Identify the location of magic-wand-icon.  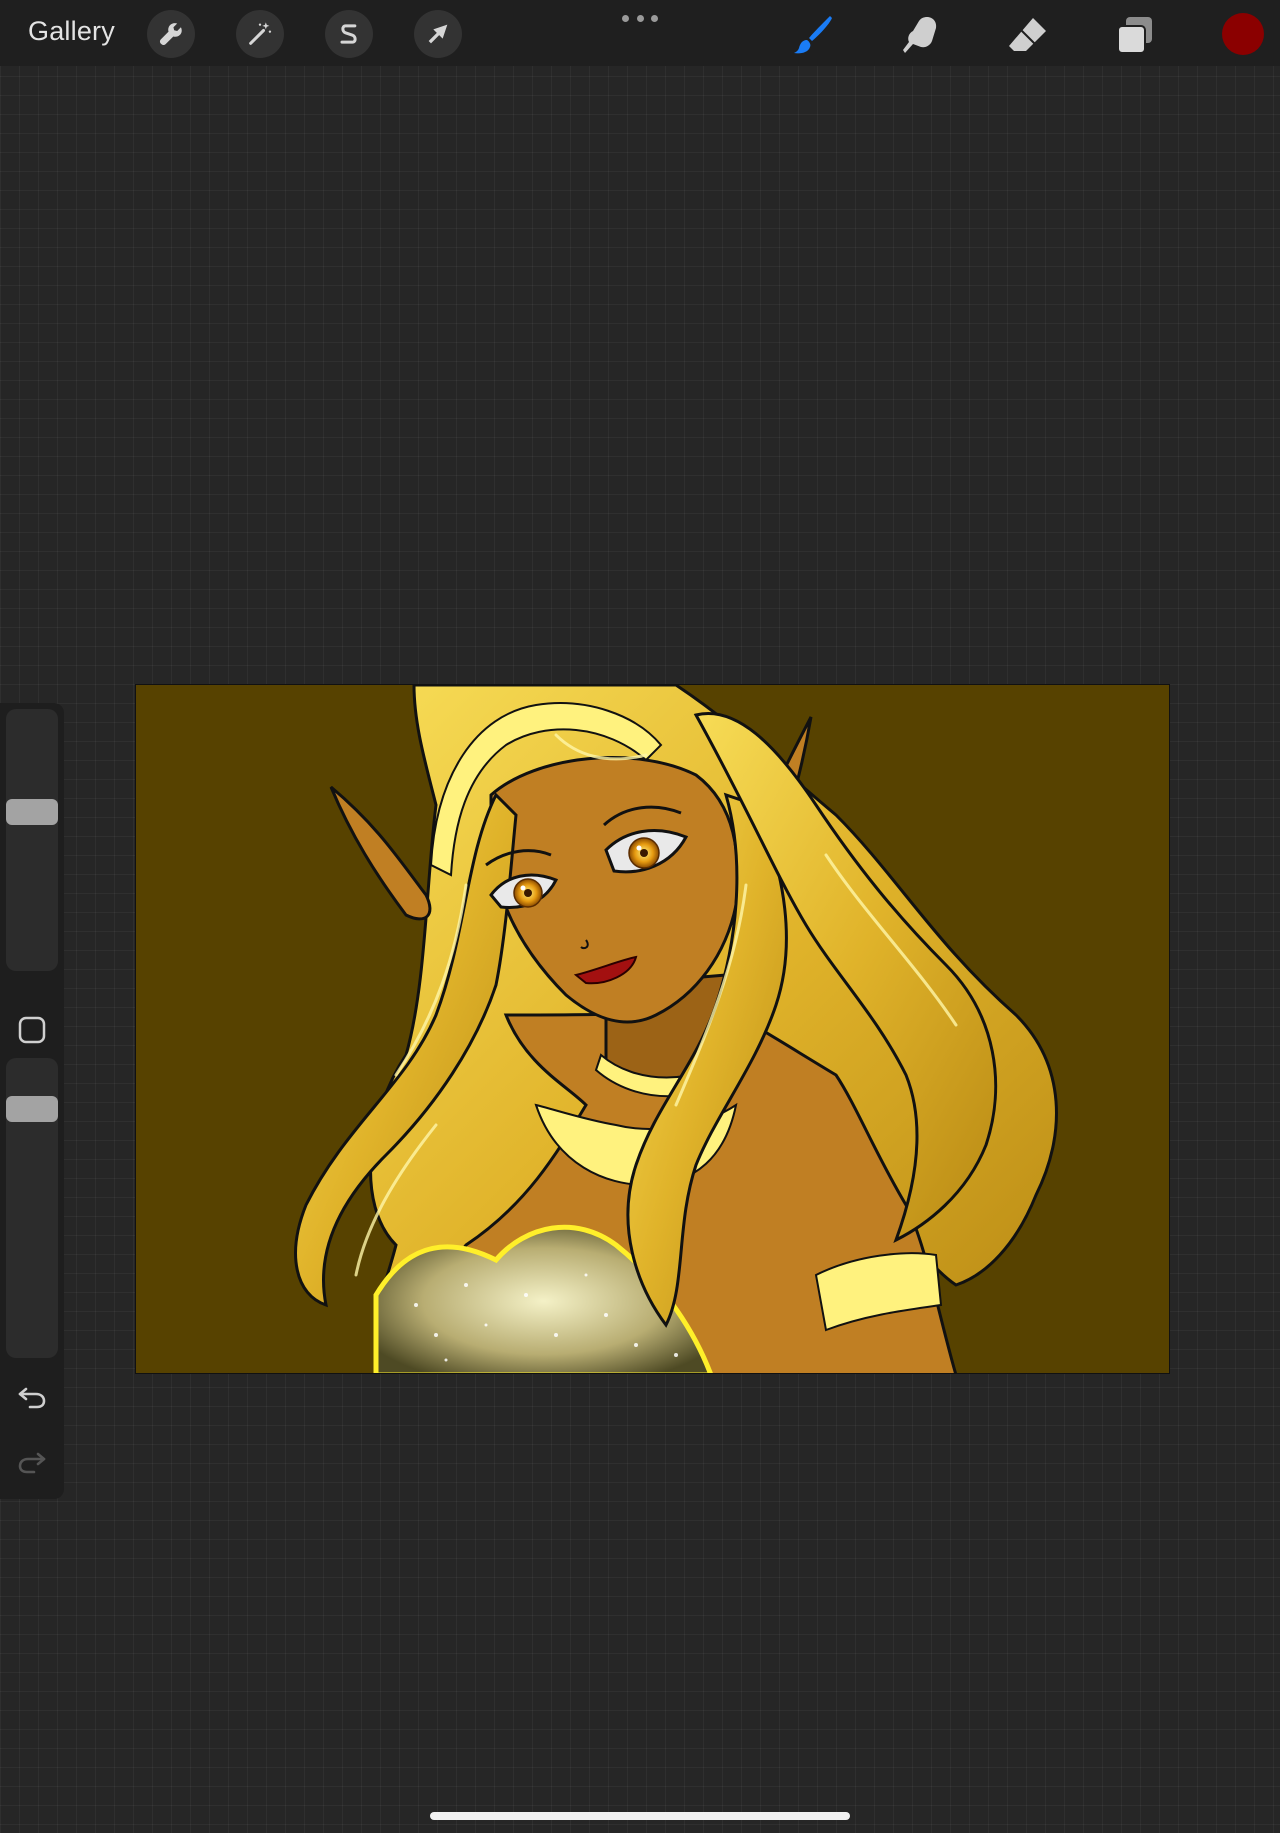
(260, 33).